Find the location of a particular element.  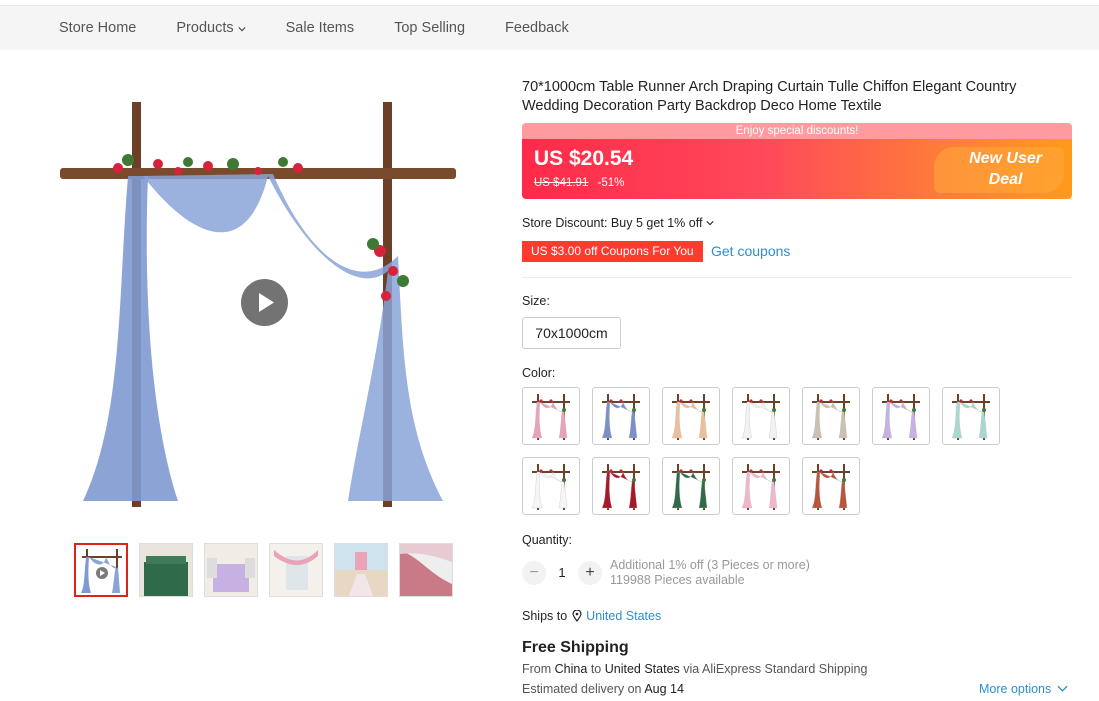

store-discount: Store Discount: Buy 5 get 1% off is located at coordinates (618, 223).